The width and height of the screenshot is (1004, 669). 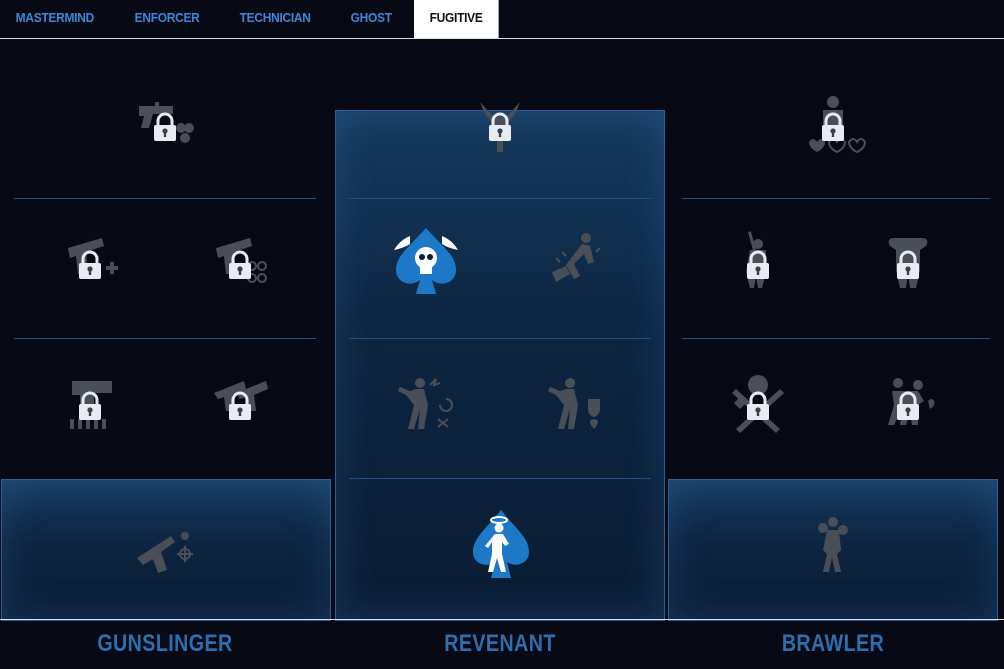 What do you see at coordinates (426, 403) in the screenshot?
I see `electrified-figure-swap-icon` at bounding box center [426, 403].